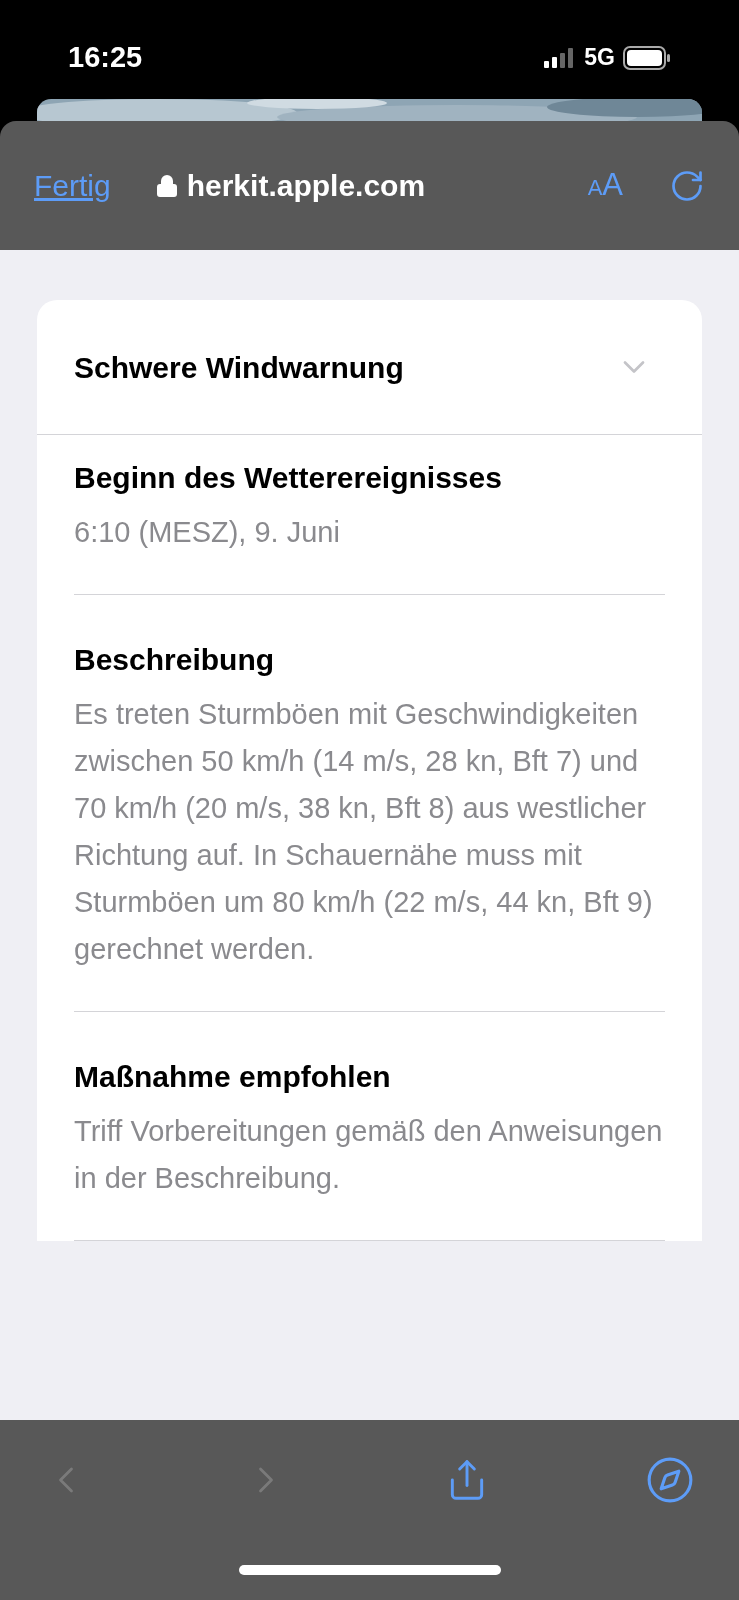  What do you see at coordinates (306, 185) in the screenshot?
I see `url-text: herkit.apple.com` at bounding box center [306, 185].